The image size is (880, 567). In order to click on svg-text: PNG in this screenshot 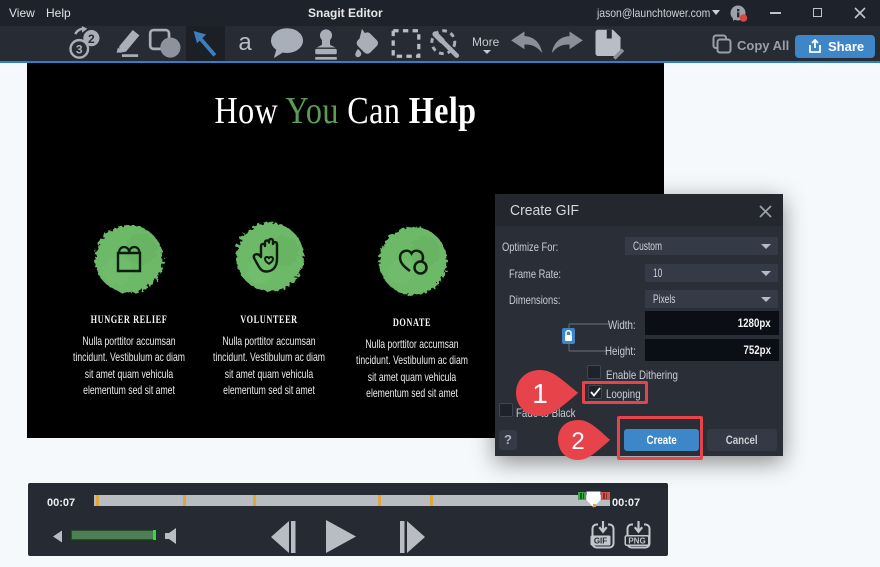, I will do `click(636, 541)`.